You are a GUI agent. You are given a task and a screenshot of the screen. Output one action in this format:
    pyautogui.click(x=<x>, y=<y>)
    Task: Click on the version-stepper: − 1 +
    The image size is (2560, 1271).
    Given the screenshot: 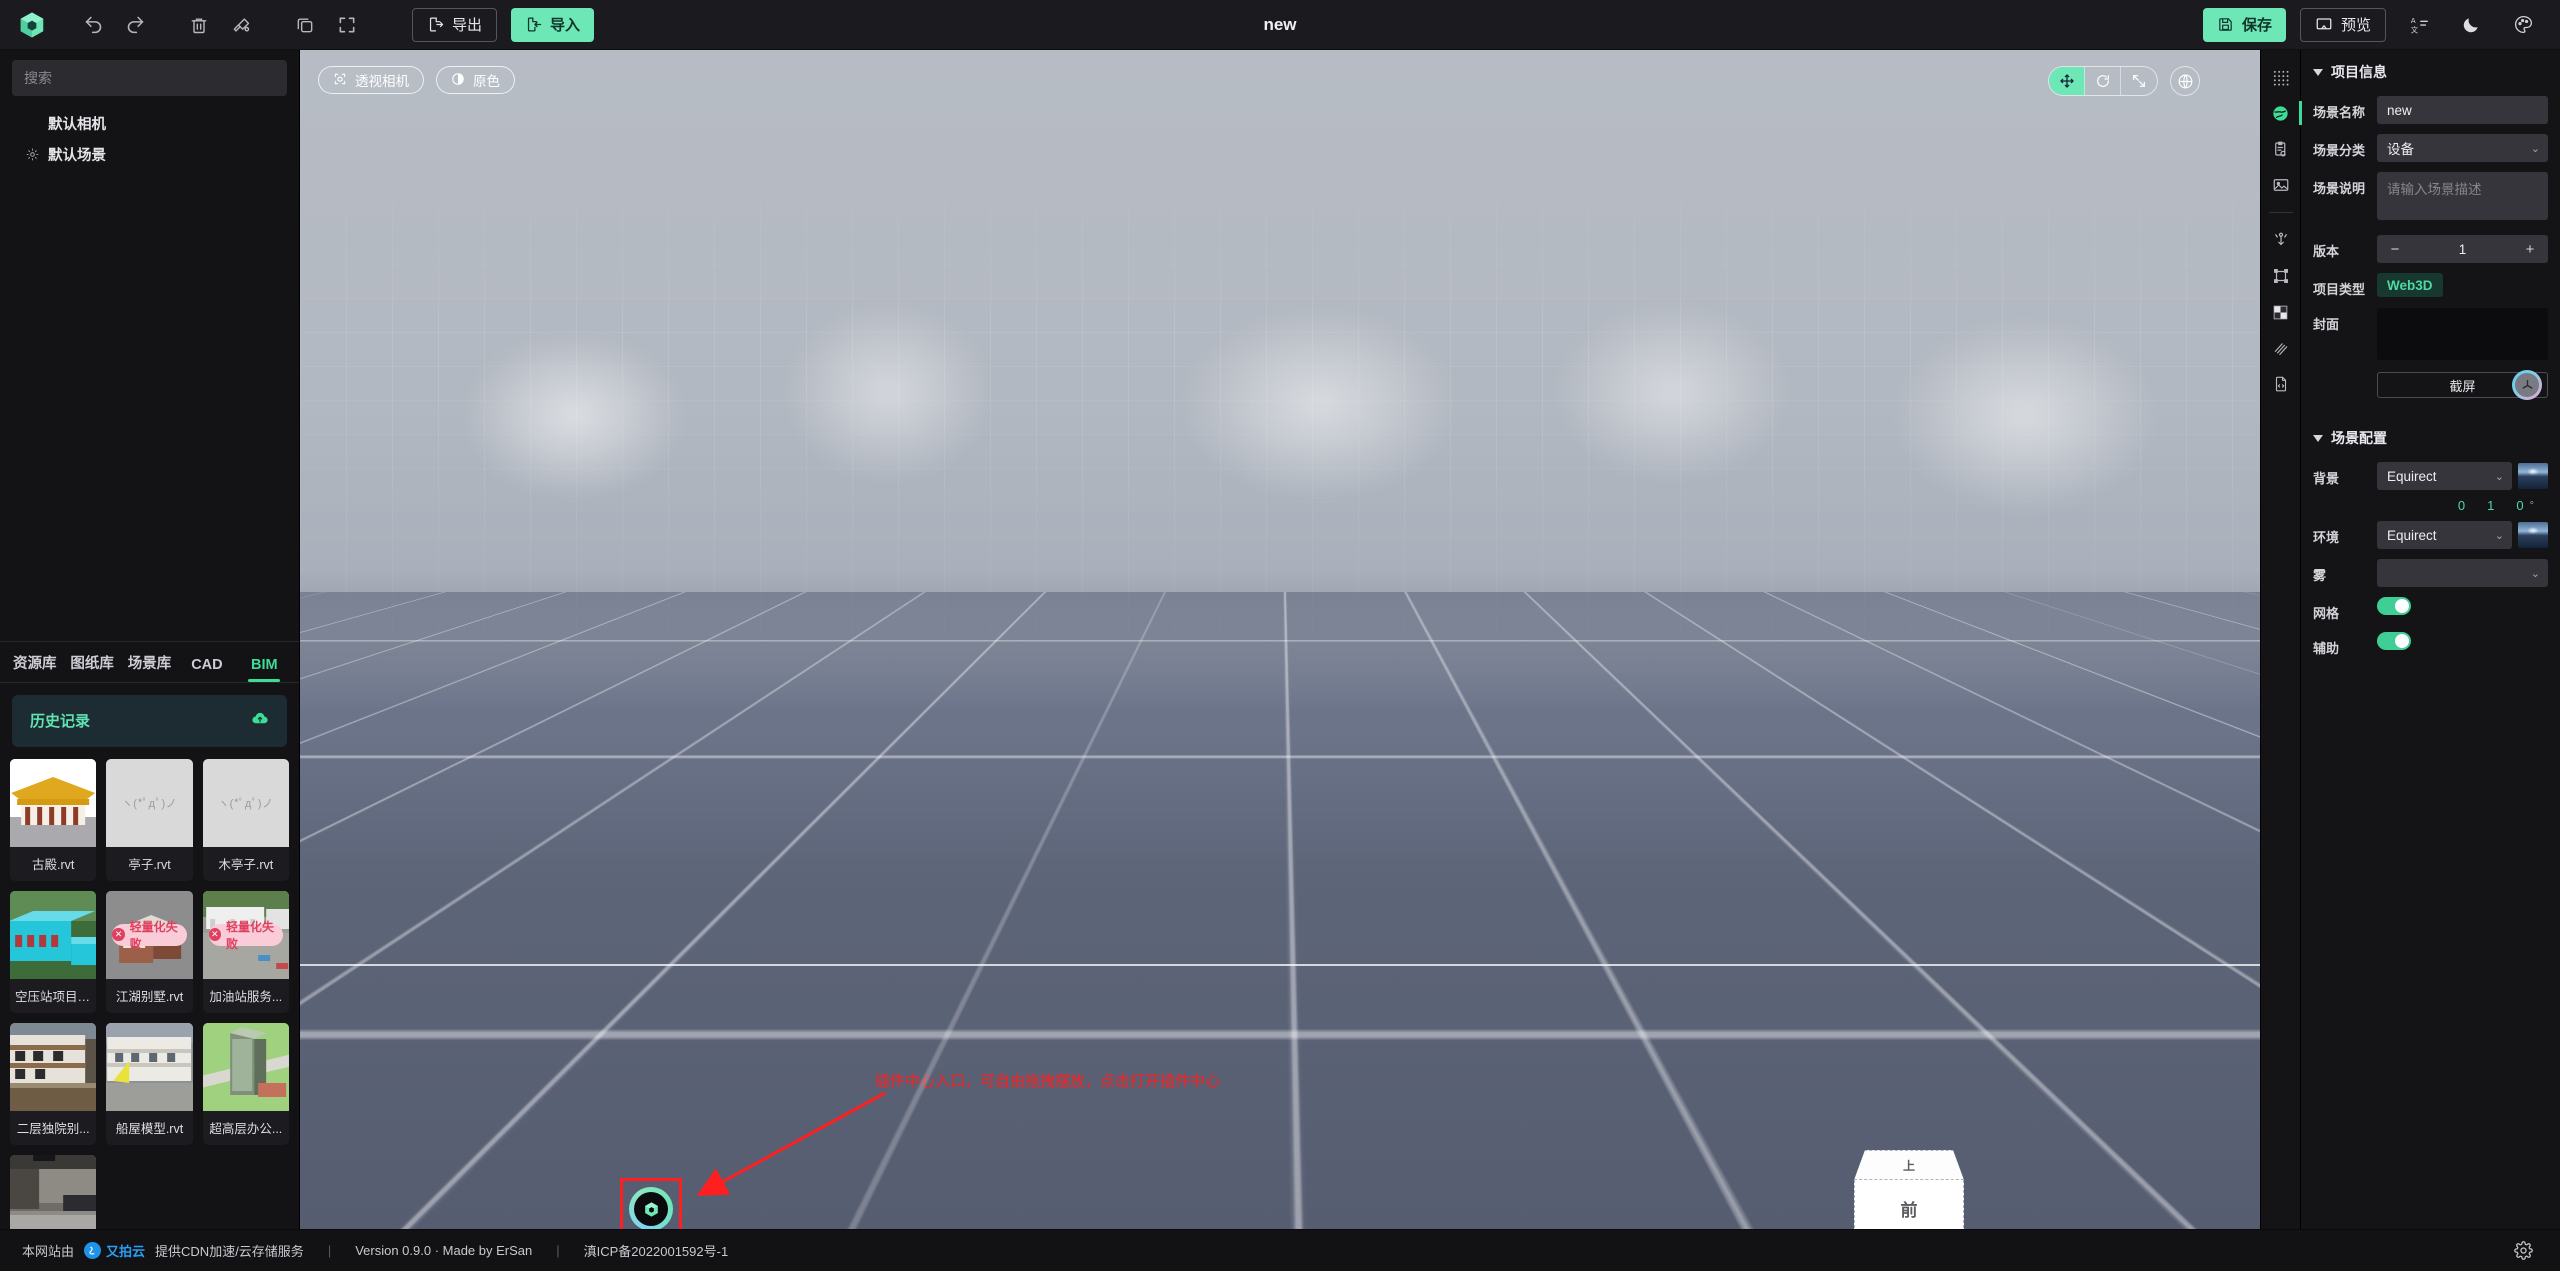 What is the action you would take?
    pyautogui.click(x=2462, y=249)
    